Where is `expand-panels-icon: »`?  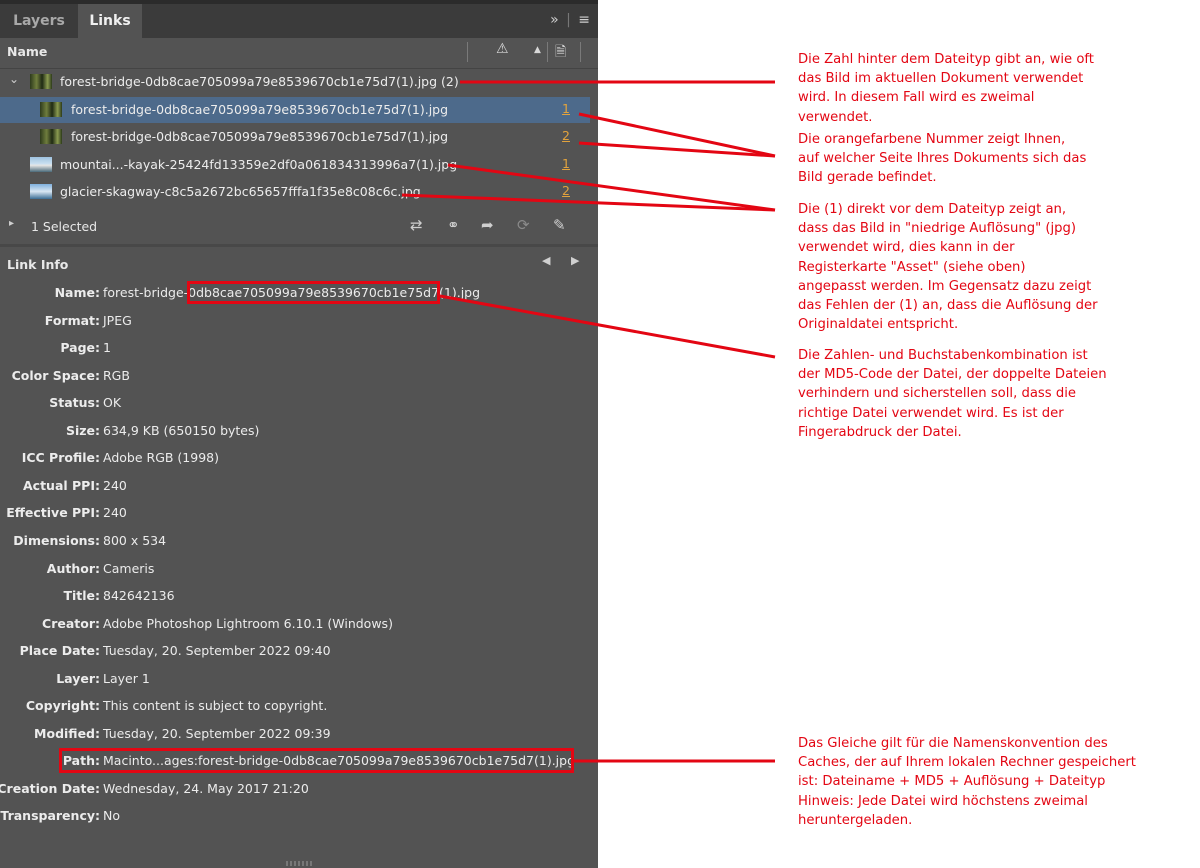
expand-panels-icon: » is located at coordinates (554, 20).